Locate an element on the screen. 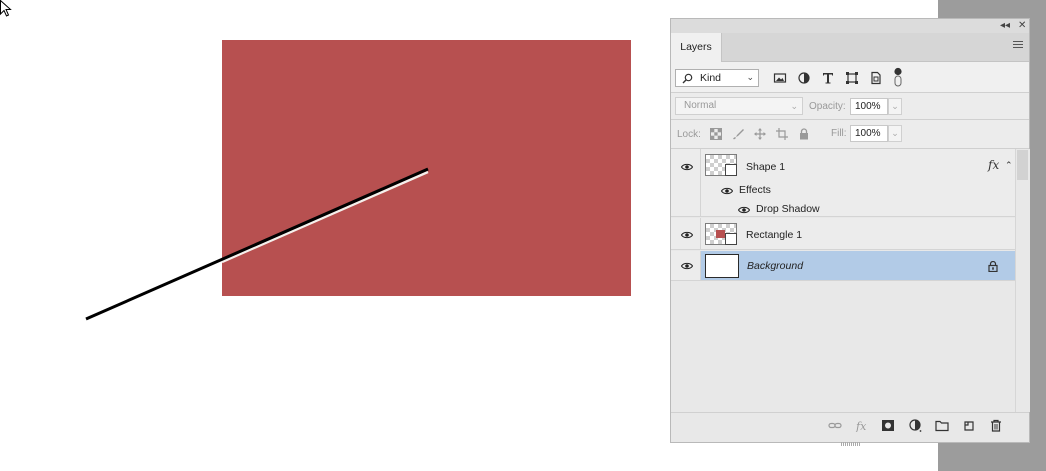  delete-layer-trash-icon is located at coordinates (996, 425).